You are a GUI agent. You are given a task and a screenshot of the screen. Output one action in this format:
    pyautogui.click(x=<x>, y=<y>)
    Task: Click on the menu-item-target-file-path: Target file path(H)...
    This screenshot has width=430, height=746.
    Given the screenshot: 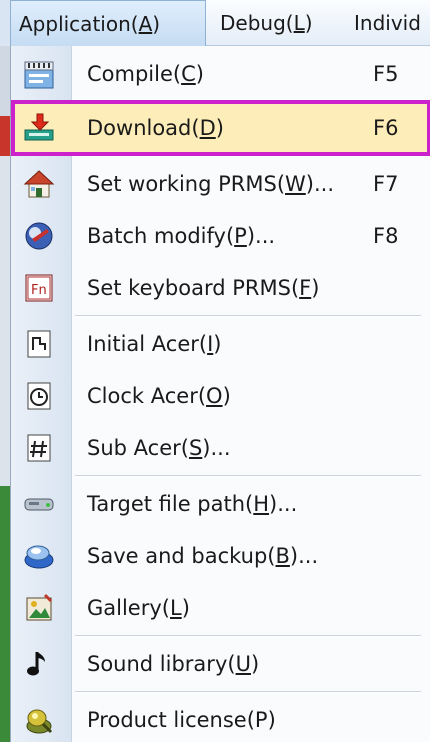 What is the action you would take?
    pyautogui.click(x=220, y=504)
    